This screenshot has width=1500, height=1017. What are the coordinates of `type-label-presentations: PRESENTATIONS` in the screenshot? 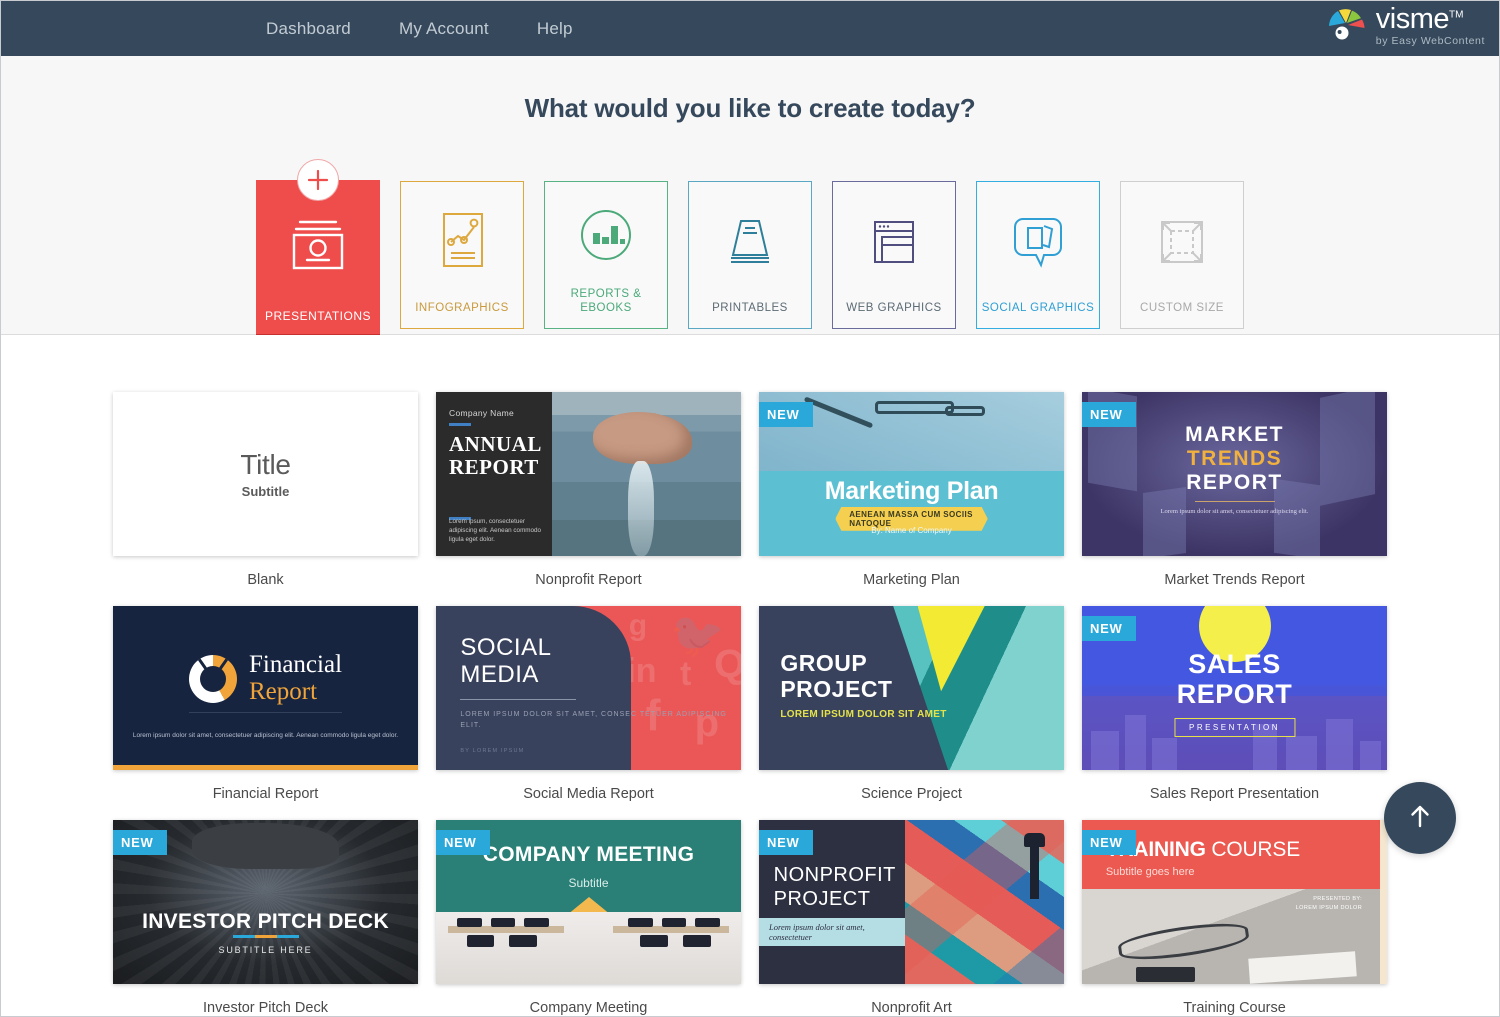 It's located at (318, 316).